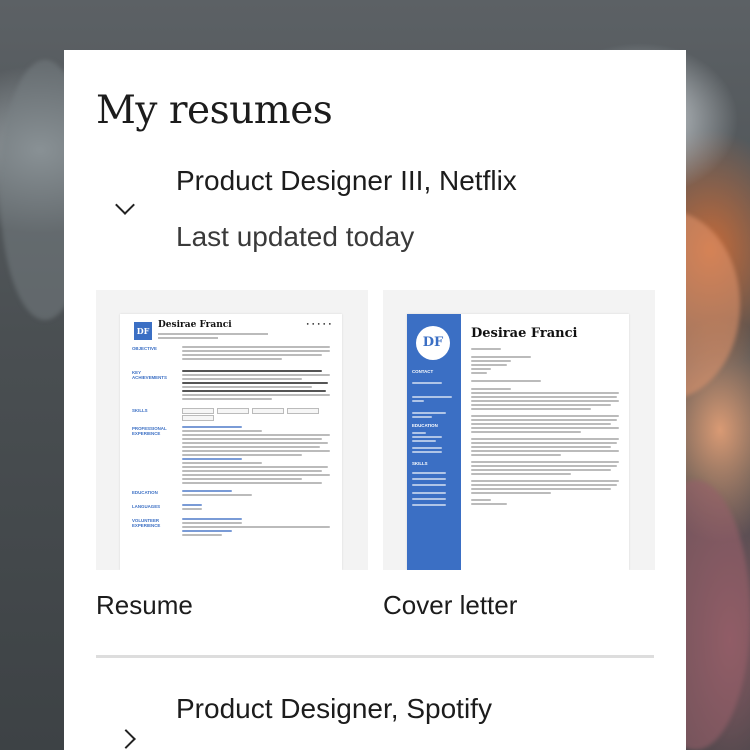 Image resolution: width=750 pixels, height=750 pixels. I want to click on resume-monogram: DF, so click(143, 331).